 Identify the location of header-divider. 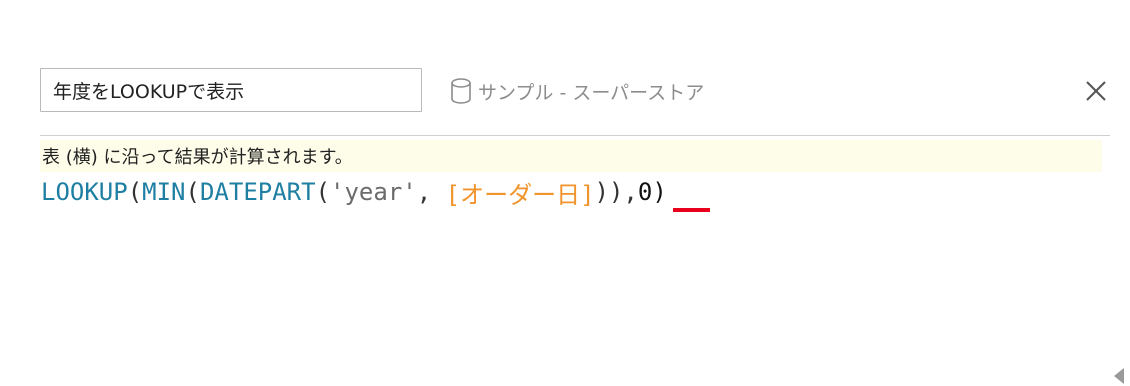
(575, 135).